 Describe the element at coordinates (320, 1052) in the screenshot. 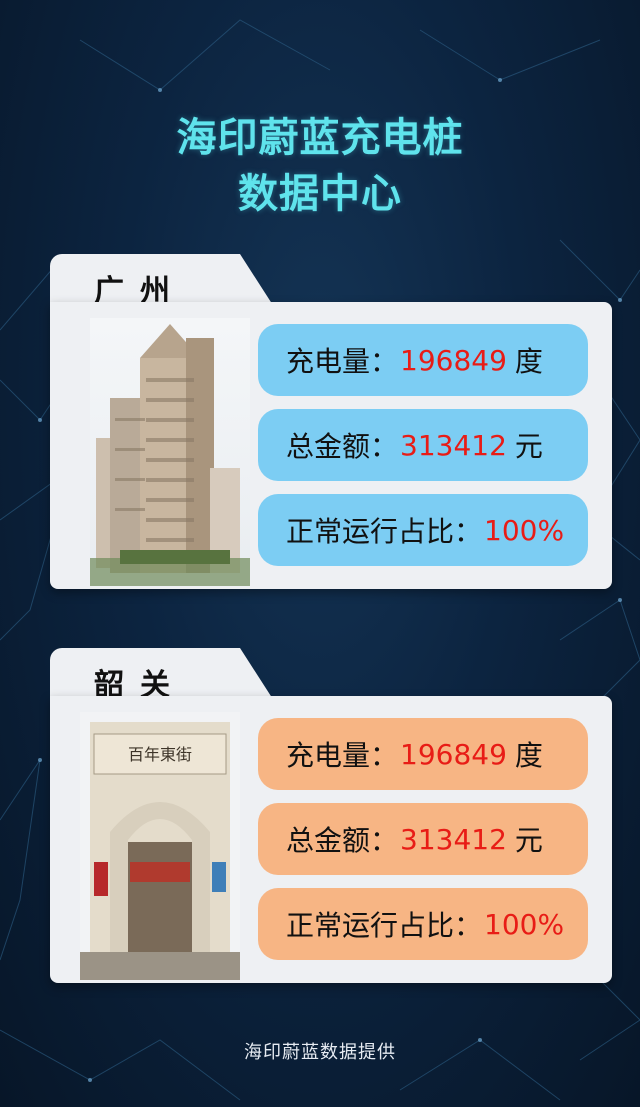

I see `data-source-footer: 海印蔚蓝数据提供` at that location.